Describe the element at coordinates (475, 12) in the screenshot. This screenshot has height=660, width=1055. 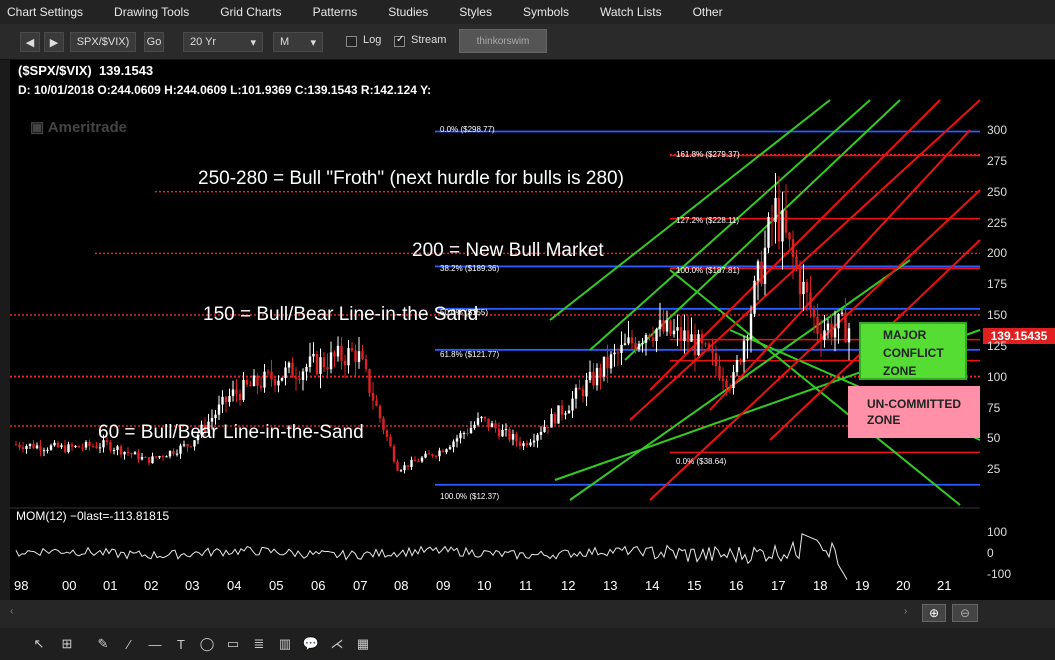
I see `menu-item-styles: Styles` at that location.